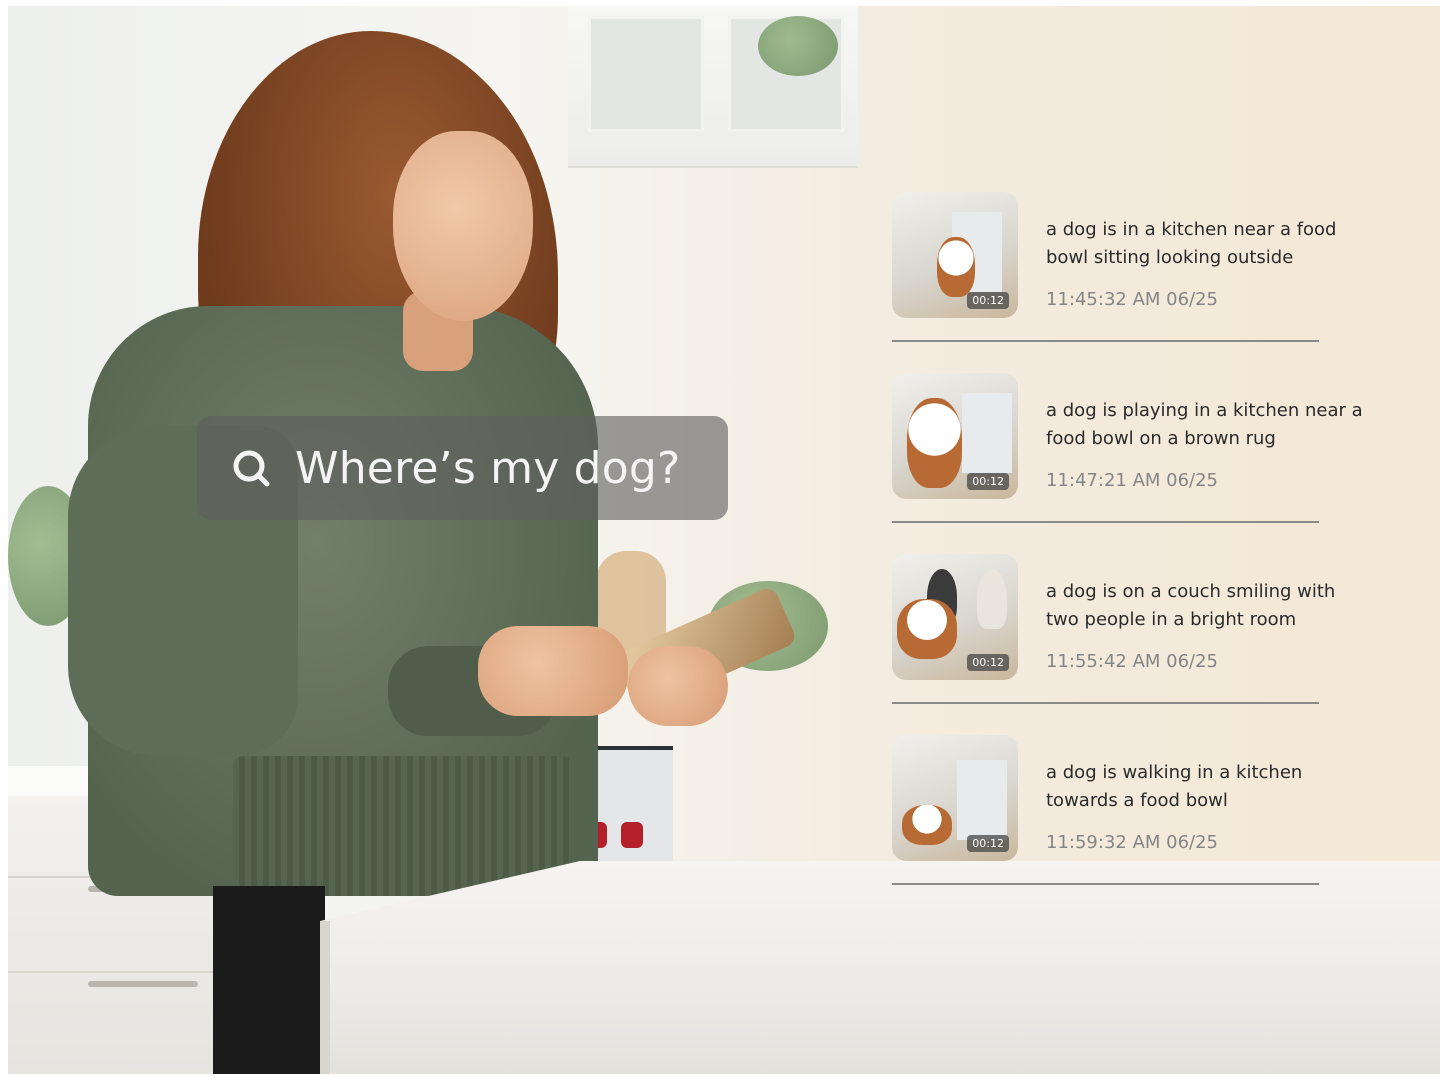  Describe the element at coordinates (1132, 299) in the screenshot. I see `result-timestamp: 11:45:32 AM 06/25` at that location.